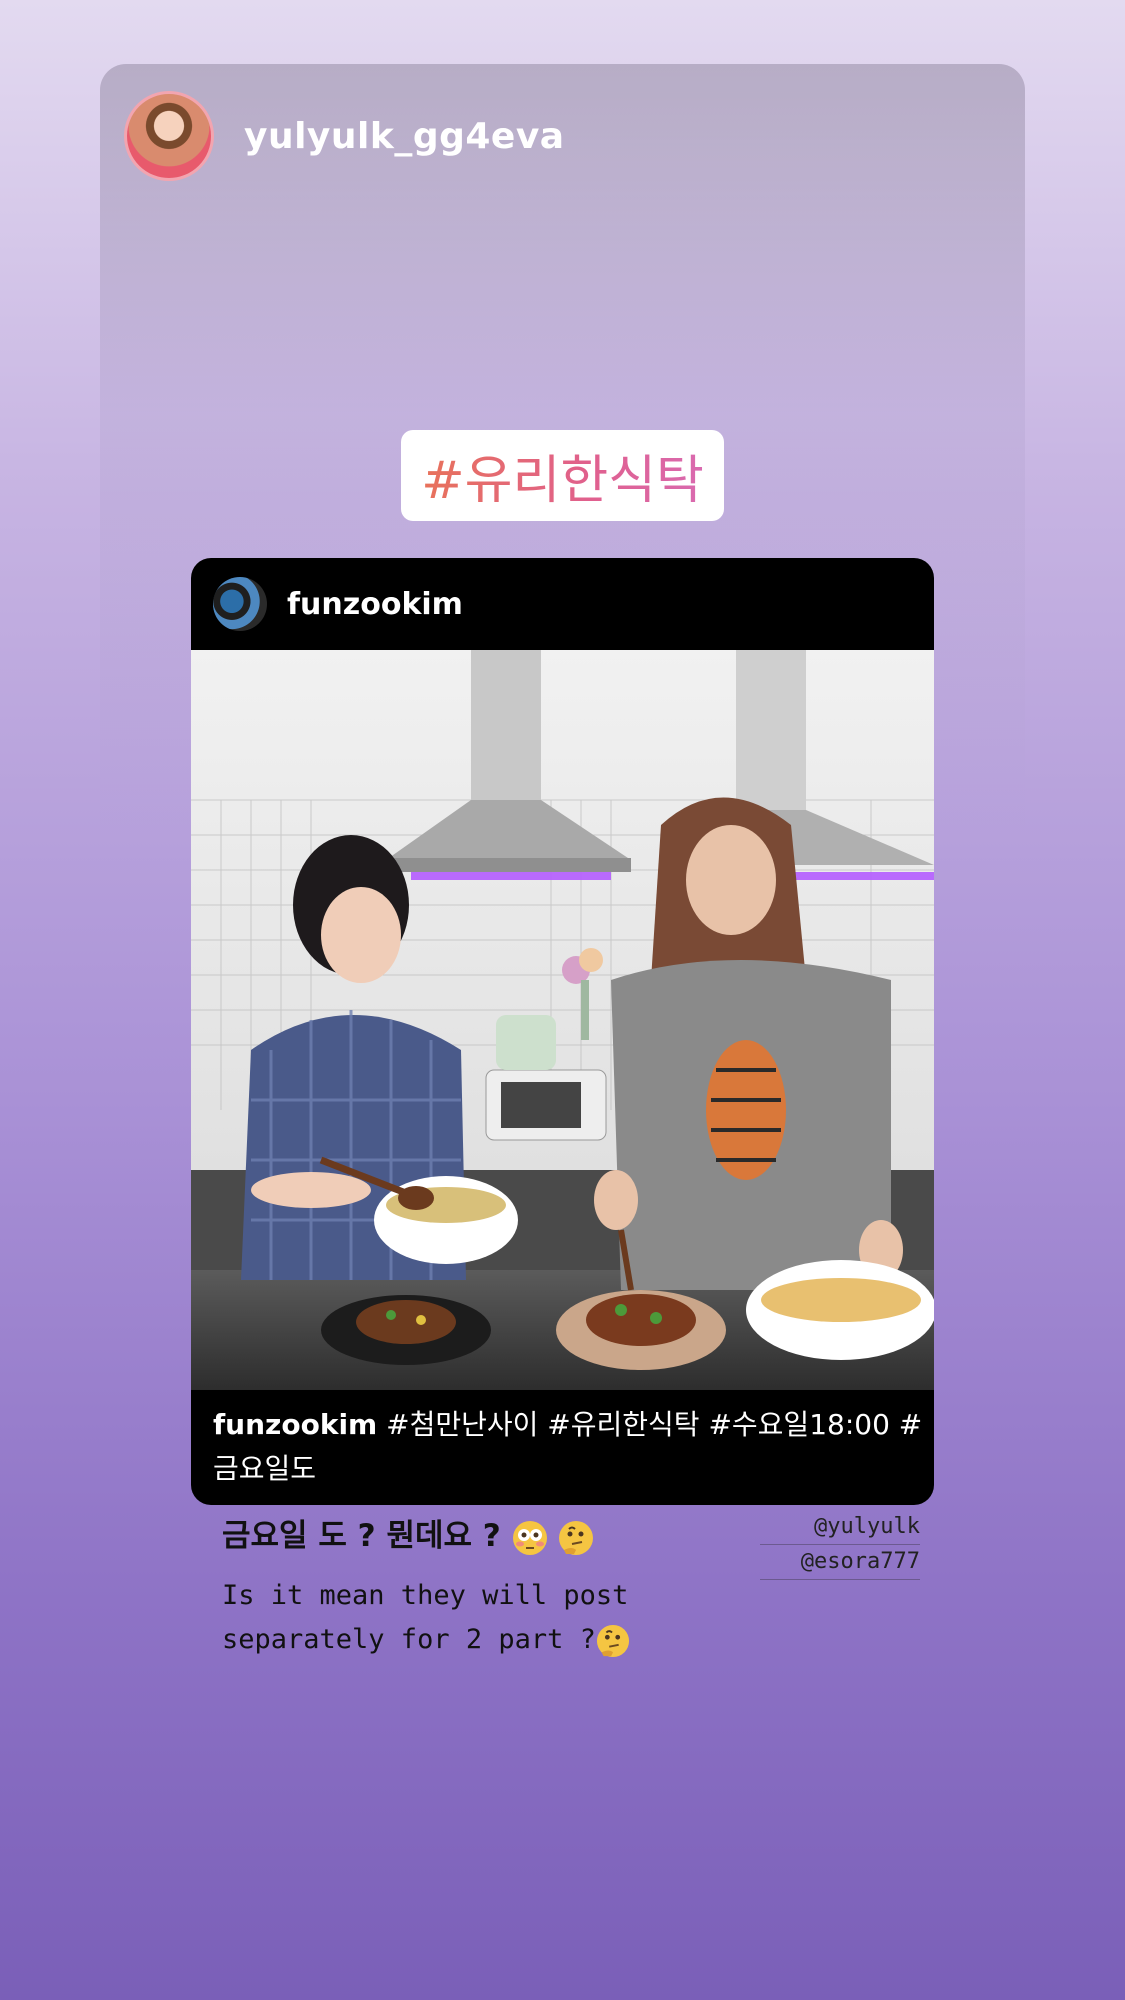 Image resolution: width=1125 pixels, height=2000 pixels. Describe the element at coordinates (375, 604) in the screenshot. I see `post-username: funzookim` at that location.